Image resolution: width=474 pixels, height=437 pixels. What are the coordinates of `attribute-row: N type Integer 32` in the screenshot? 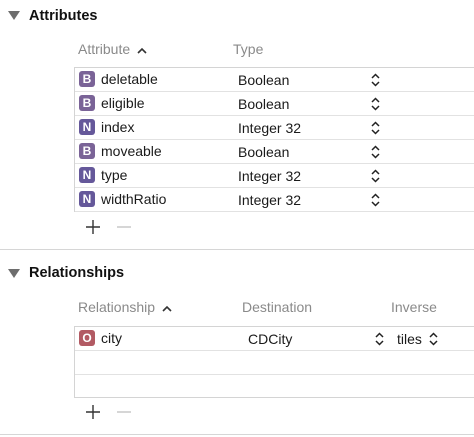 It's located at (274, 176).